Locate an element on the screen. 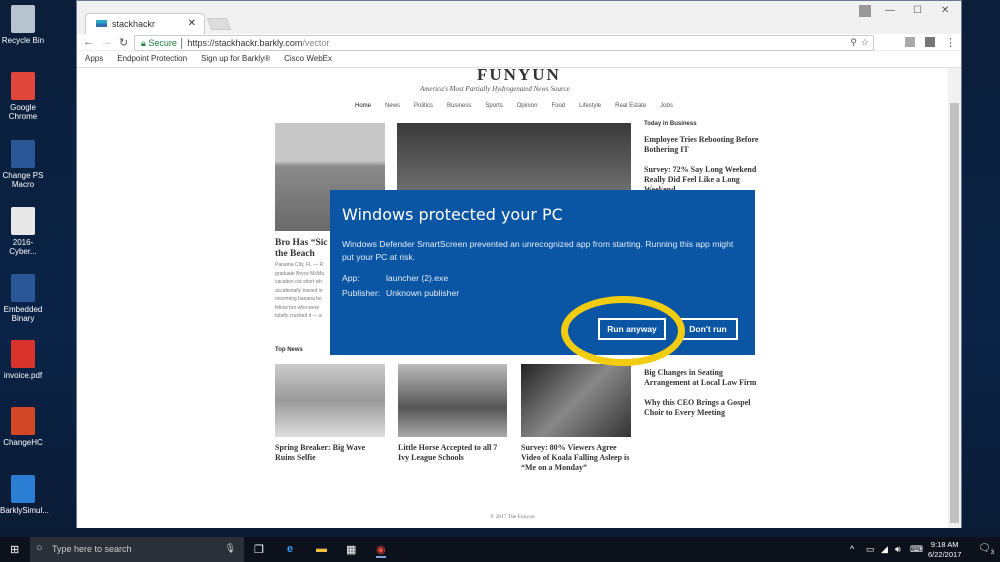 The image size is (1000, 562). zoom-icon: ⚲ is located at coordinates (853, 42).